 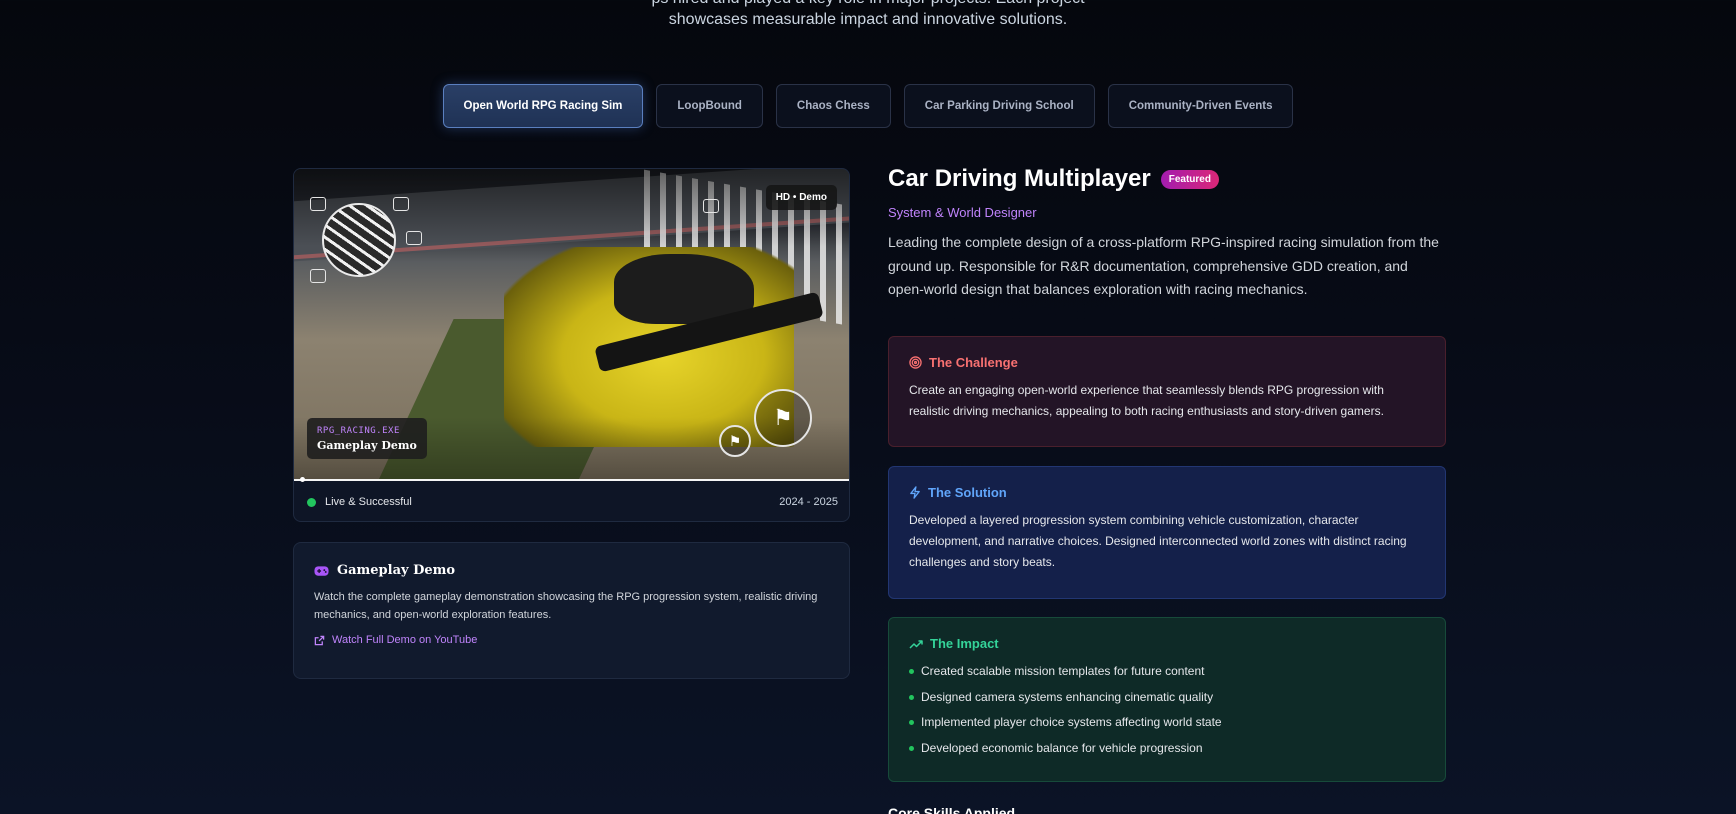 I want to click on person-jump-icon: ⚑, so click(x=783, y=417).